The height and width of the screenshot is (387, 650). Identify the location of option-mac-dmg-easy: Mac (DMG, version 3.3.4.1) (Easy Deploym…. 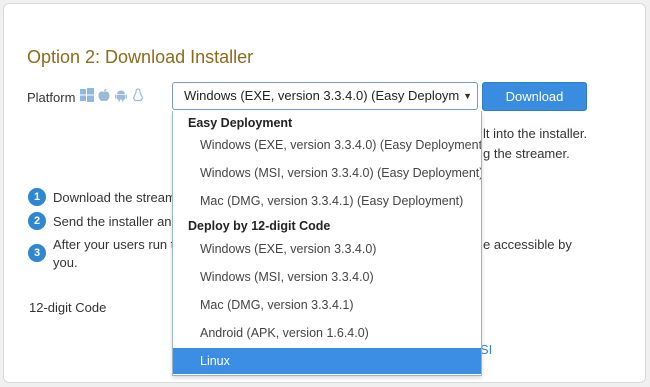
(327, 201).